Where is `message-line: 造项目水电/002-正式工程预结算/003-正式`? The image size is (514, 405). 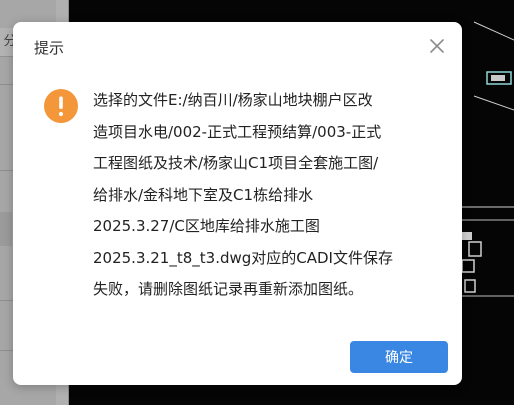
message-line: 造项目水电/002-正式工程预结算/003-正式 is located at coordinates (237, 131).